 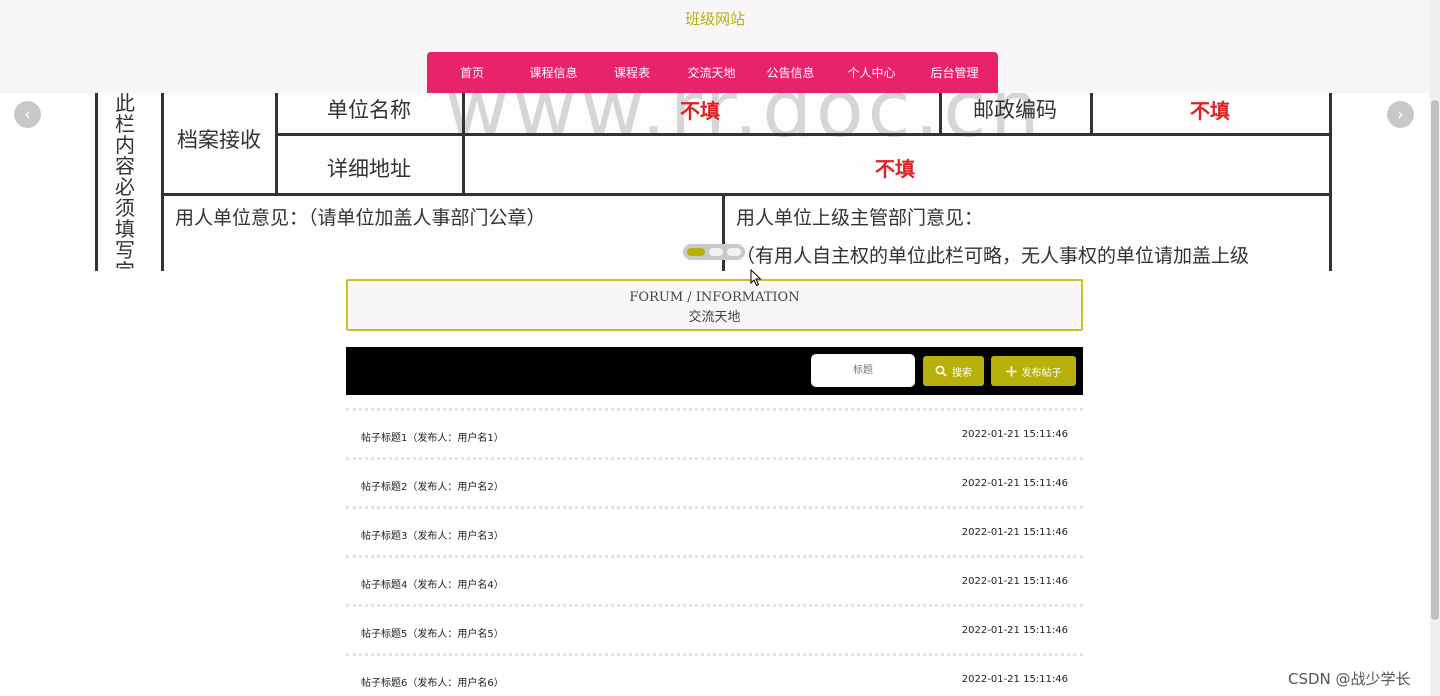 What do you see at coordinates (1041, 373) in the screenshot?
I see `post-button-label: 发布帖子` at bounding box center [1041, 373].